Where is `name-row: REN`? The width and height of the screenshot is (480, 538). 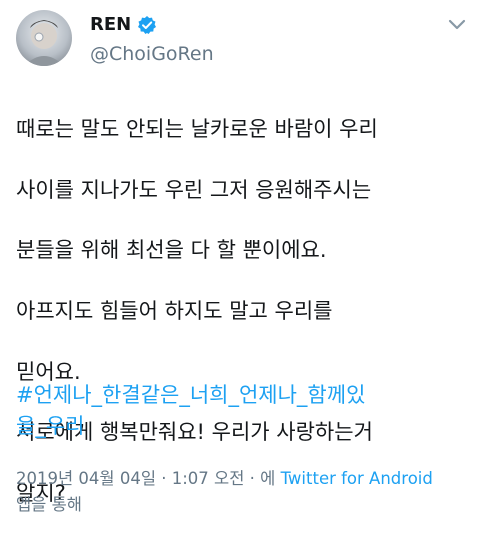
name-row: REN is located at coordinates (123, 24).